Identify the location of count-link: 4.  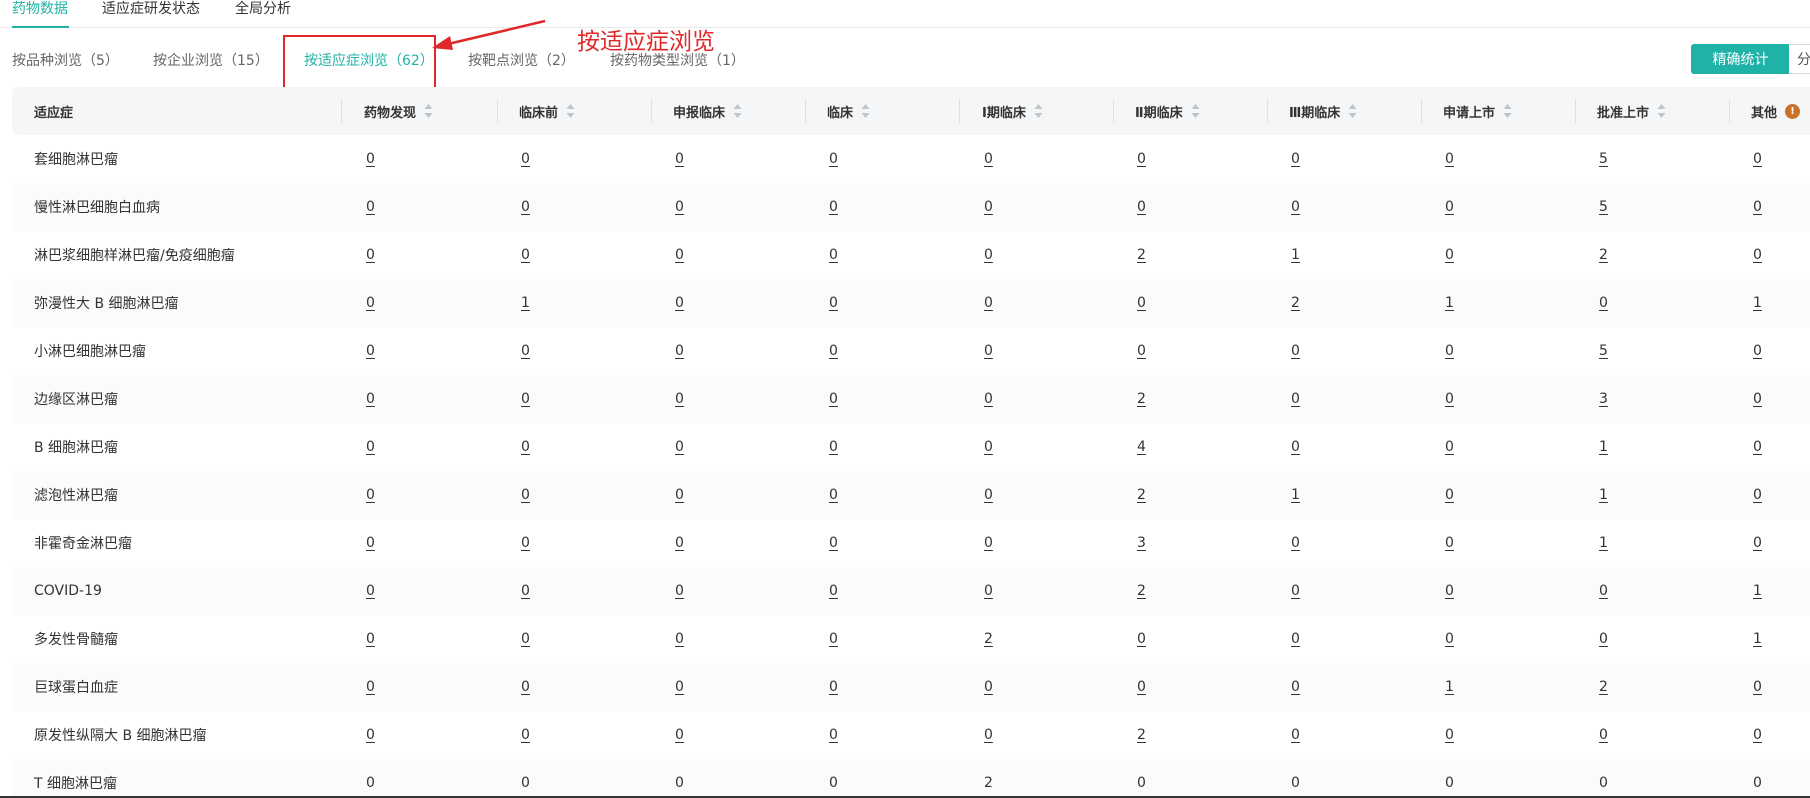
(1141, 447).